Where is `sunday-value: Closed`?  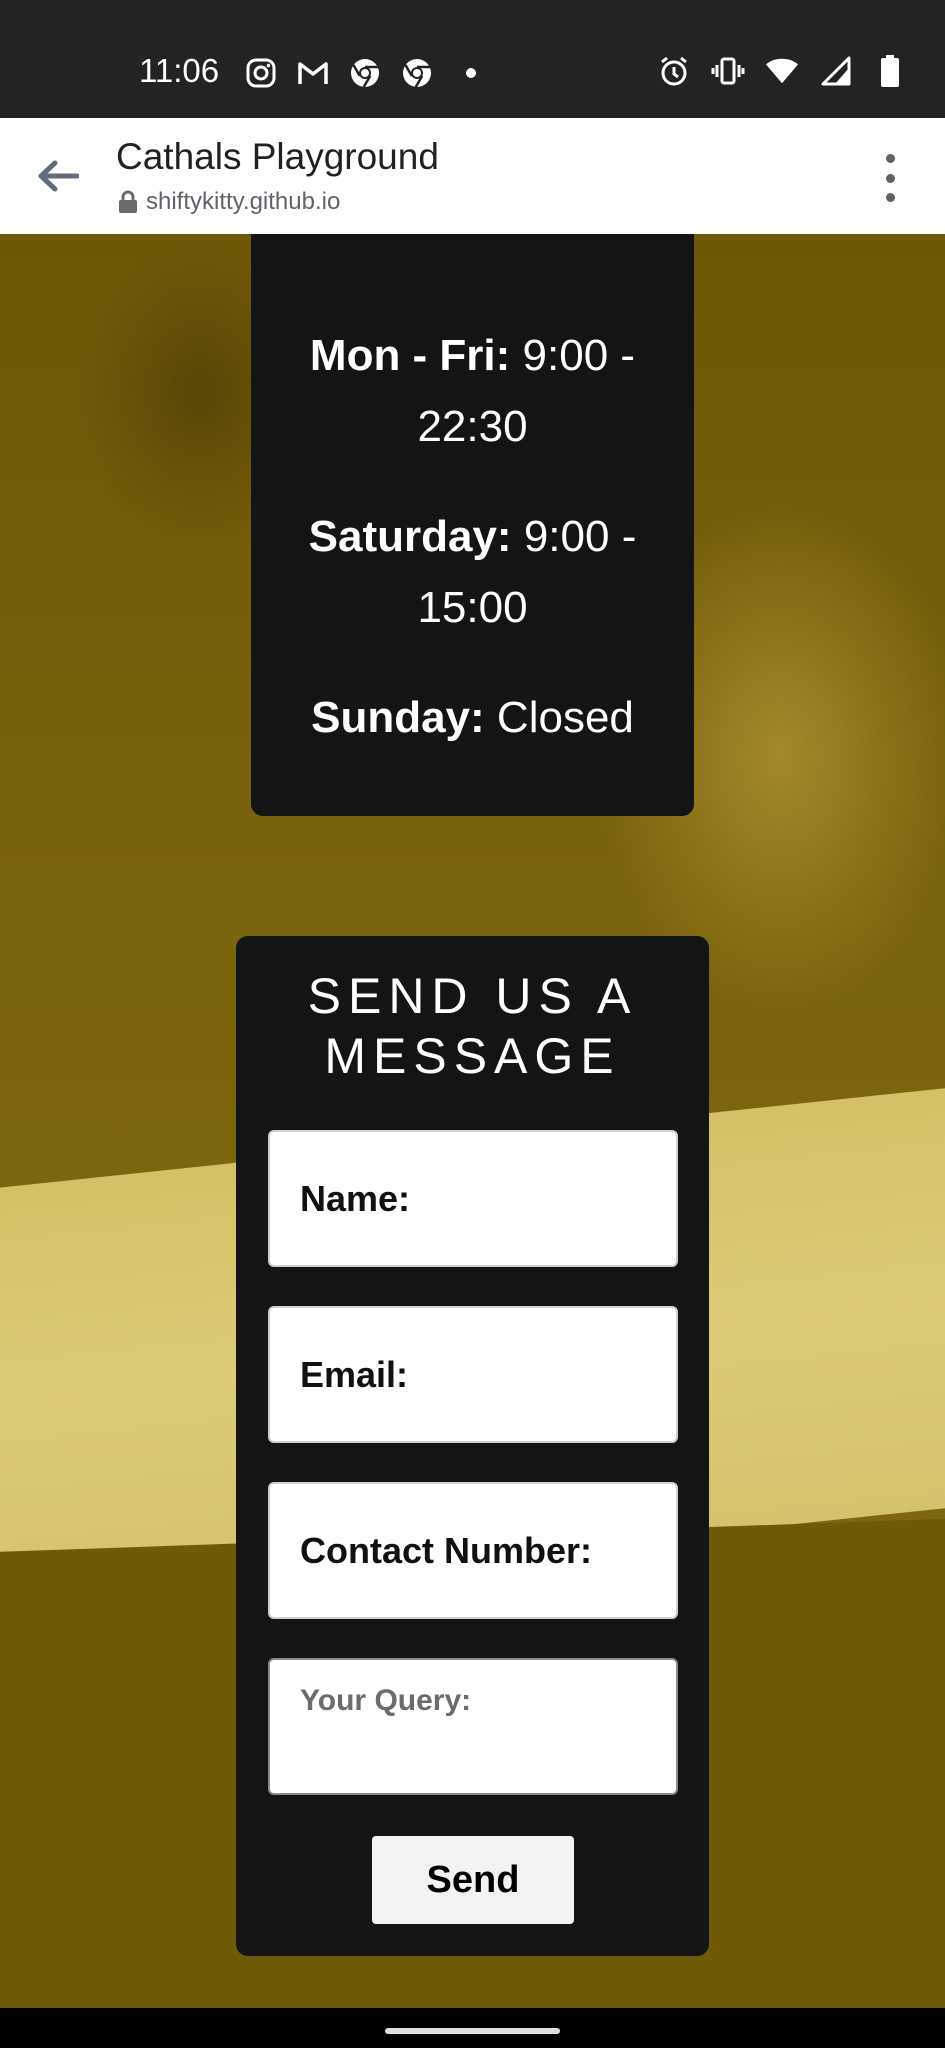
sunday-value: Closed is located at coordinates (565, 717).